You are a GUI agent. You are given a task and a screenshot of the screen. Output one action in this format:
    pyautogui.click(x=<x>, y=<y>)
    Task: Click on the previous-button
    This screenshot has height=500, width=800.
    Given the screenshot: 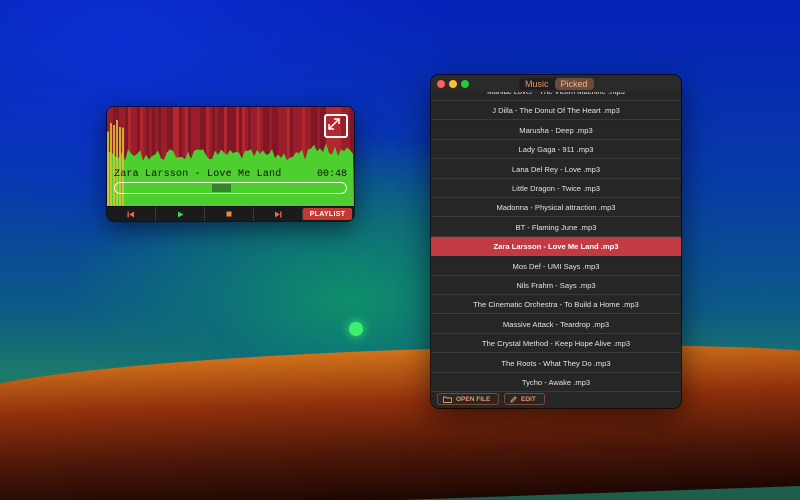 What is the action you would take?
    pyautogui.click(x=131, y=214)
    